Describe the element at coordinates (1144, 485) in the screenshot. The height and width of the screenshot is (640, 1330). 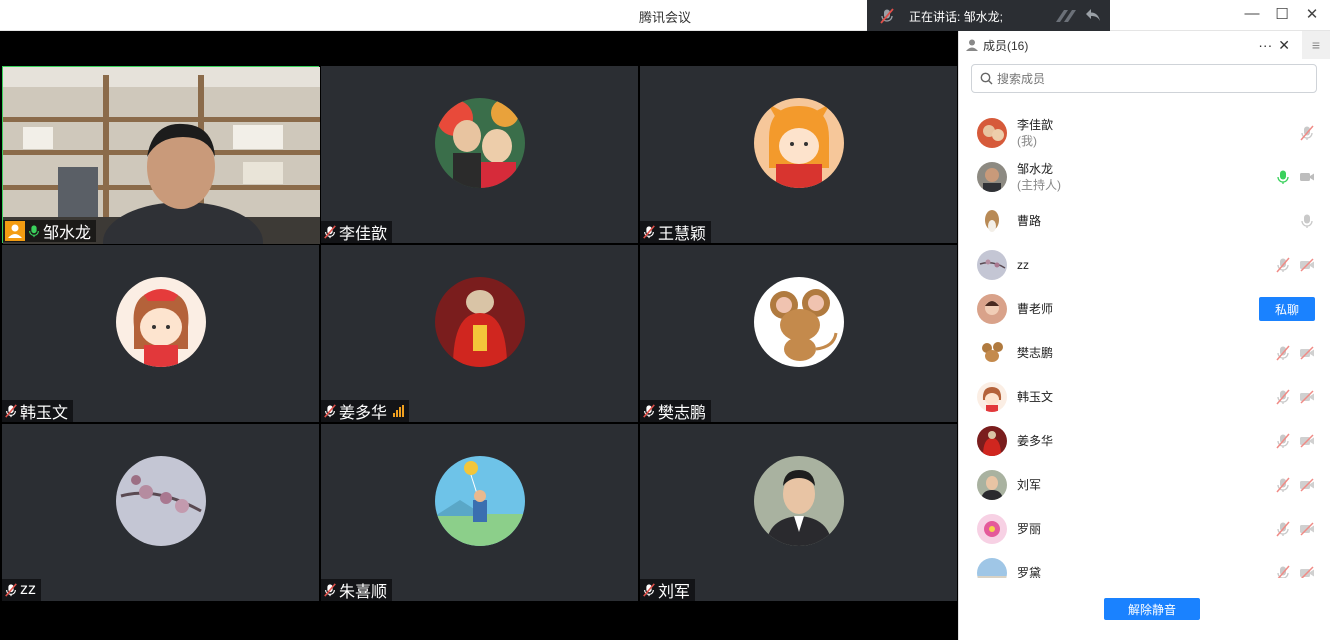
I see `list-item: 刘军` at that location.